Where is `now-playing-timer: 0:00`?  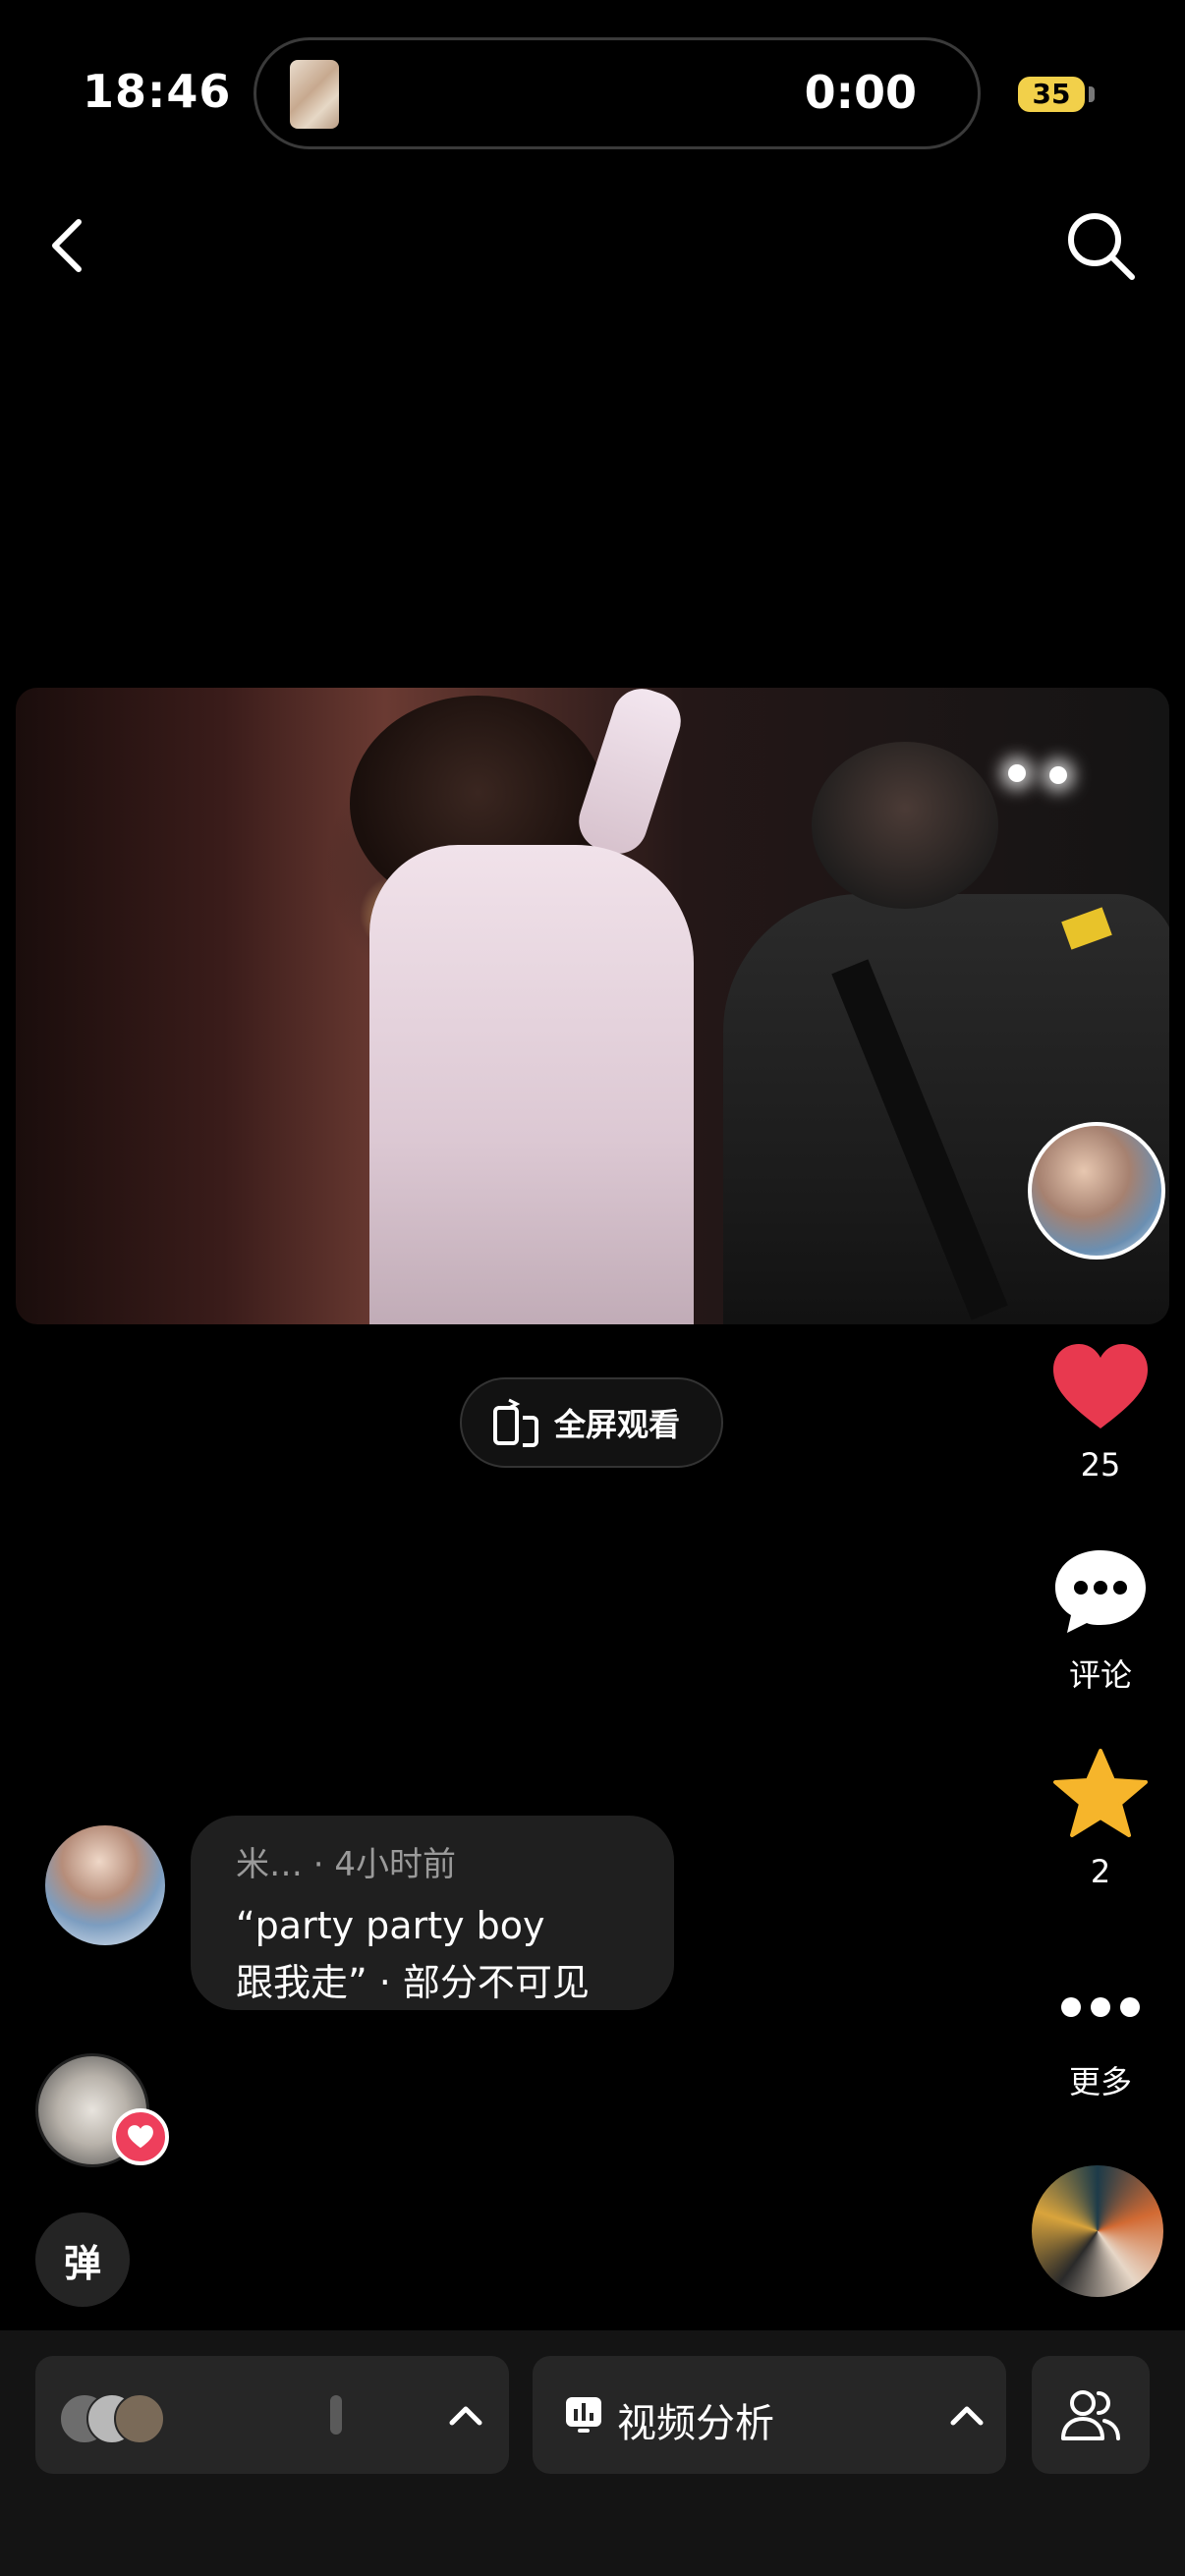
now-playing-timer: 0:00 is located at coordinates (861, 92).